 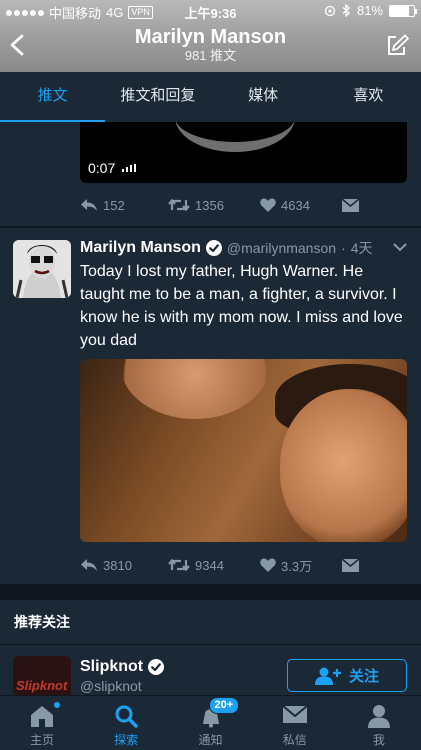 What do you see at coordinates (243, 152) in the screenshot?
I see `video-player: 0:07` at bounding box center [243, 152].